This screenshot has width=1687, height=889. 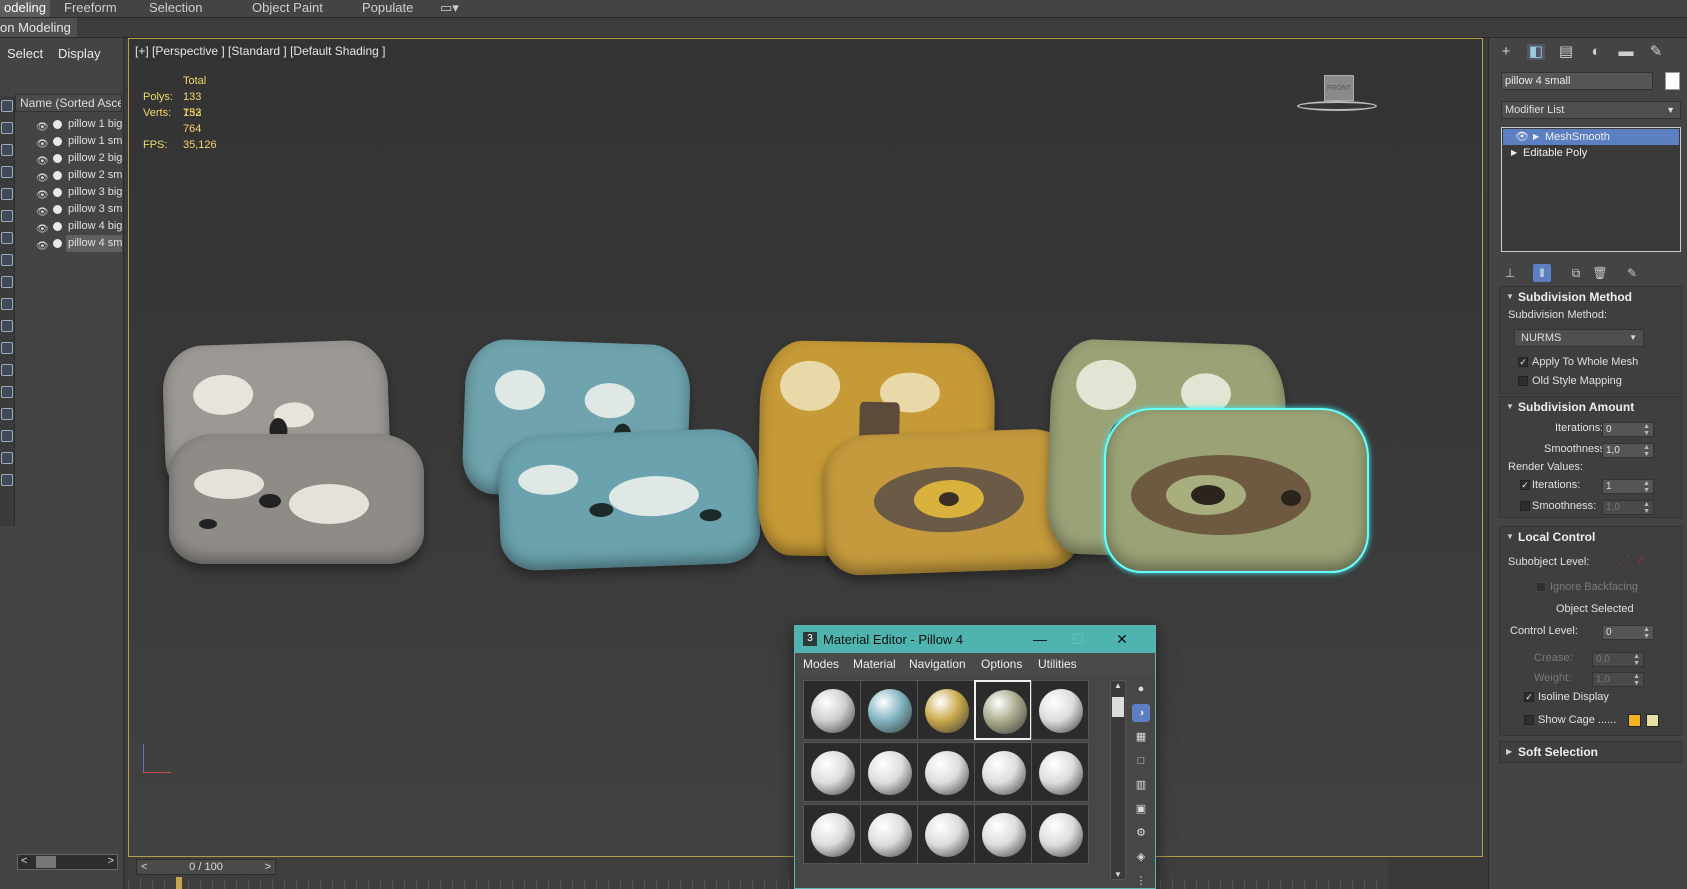 What do you see at coordinates (1576, 273) in the screenshot?
I see `make-unique-icon: ⧉` at bounding box center [1576, 273].